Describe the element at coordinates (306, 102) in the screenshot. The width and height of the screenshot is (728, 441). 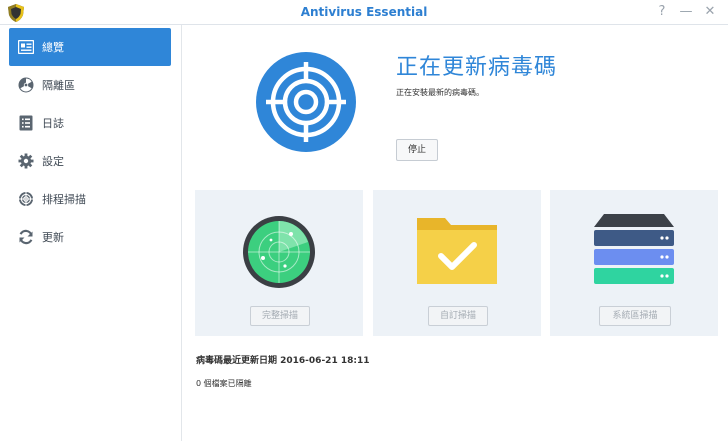
I see `update-target-icon` at that location.